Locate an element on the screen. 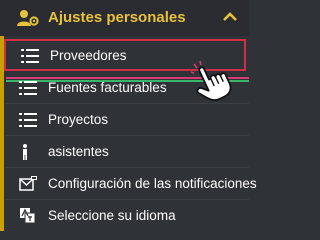  settings-section-header: Ajustes personales is located at coordinates (124, 18).